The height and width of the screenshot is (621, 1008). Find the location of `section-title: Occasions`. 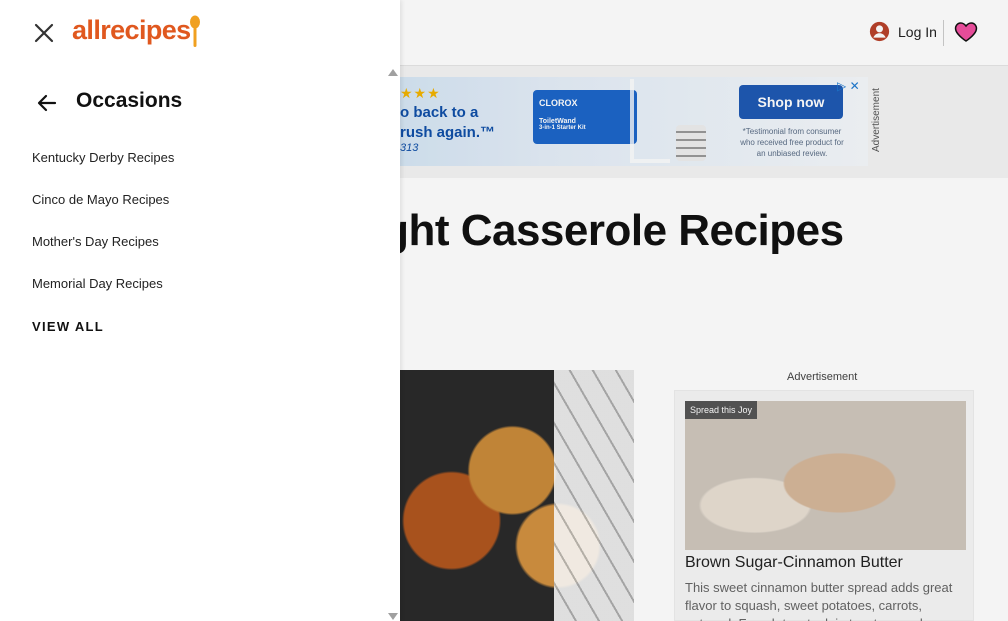

section-title: Occasions is located at coordinates (129, 100).